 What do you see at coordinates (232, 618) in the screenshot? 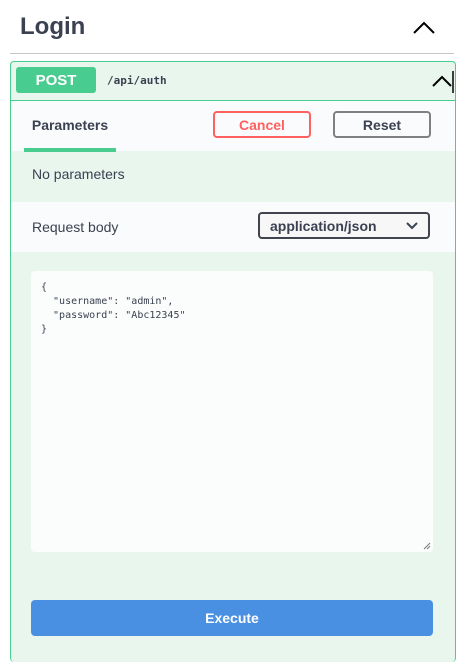
I see `execute-button: Execute` at bounding box center [232, 618].